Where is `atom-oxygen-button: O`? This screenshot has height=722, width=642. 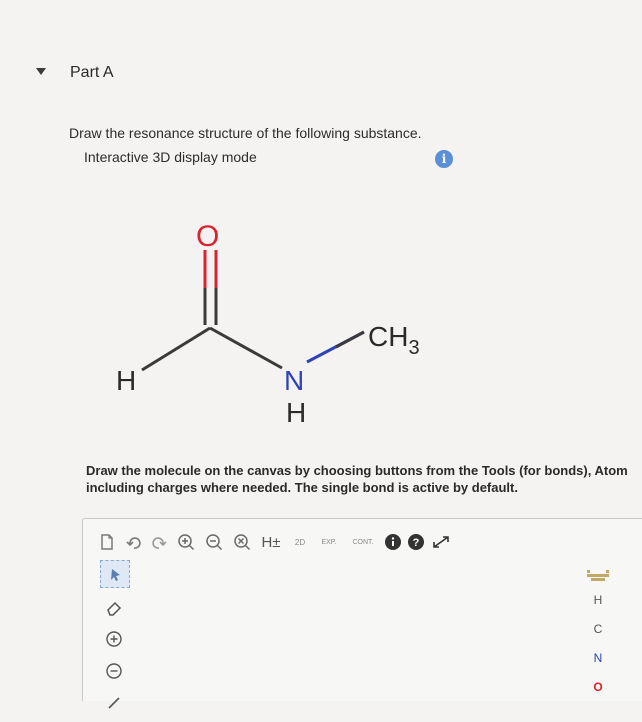 atom-oxygen-button: O is located at coordinates (598, 692).